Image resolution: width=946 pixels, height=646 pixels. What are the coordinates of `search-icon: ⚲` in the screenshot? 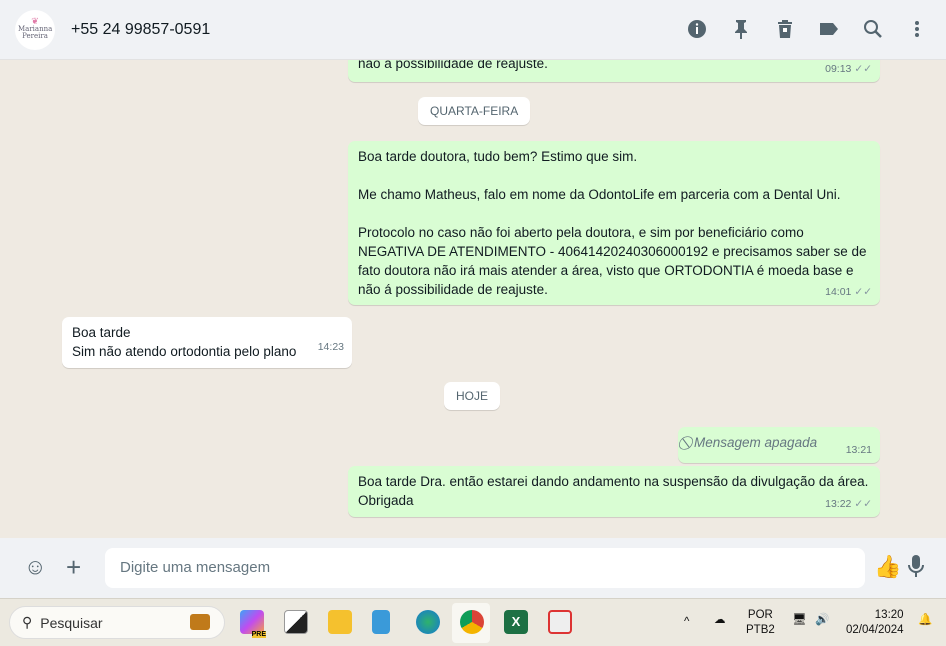 It's located at (27, 622).